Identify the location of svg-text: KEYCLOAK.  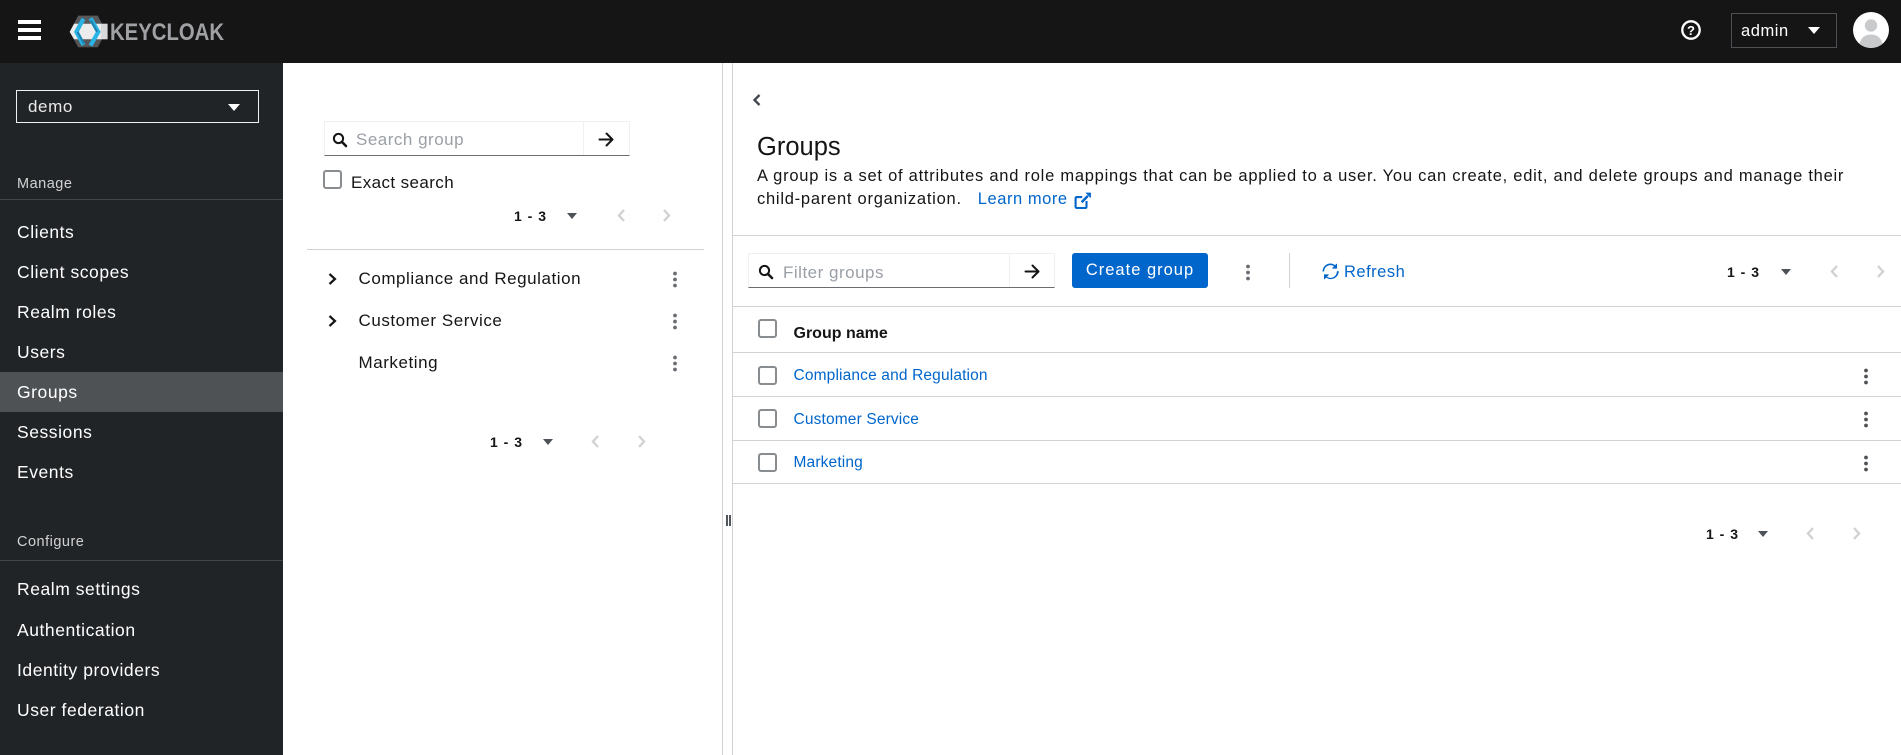
(167, 32).